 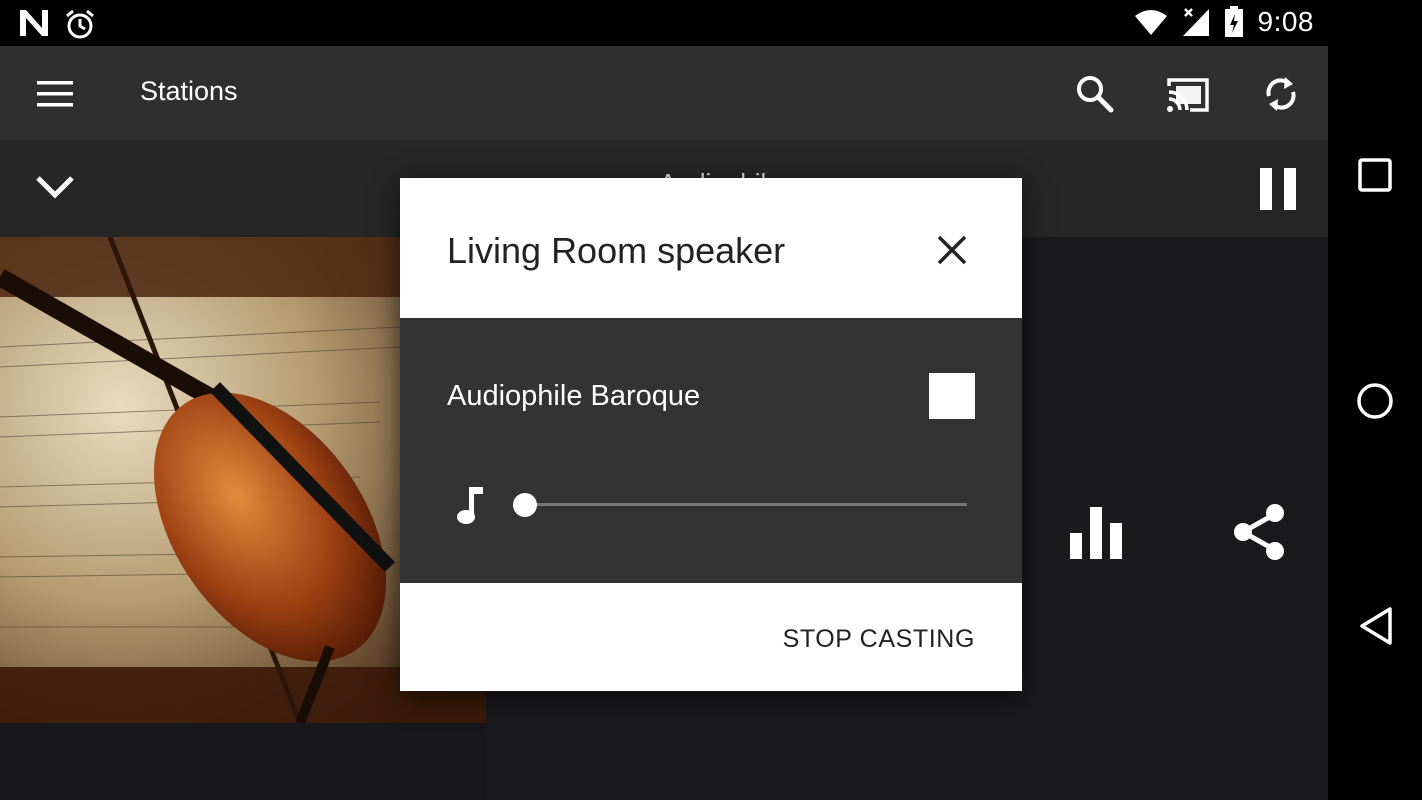 What do you see at coordinates (80, 24) in the screenshot?
I see `alarm-icon` at bounding box center [80, 24].